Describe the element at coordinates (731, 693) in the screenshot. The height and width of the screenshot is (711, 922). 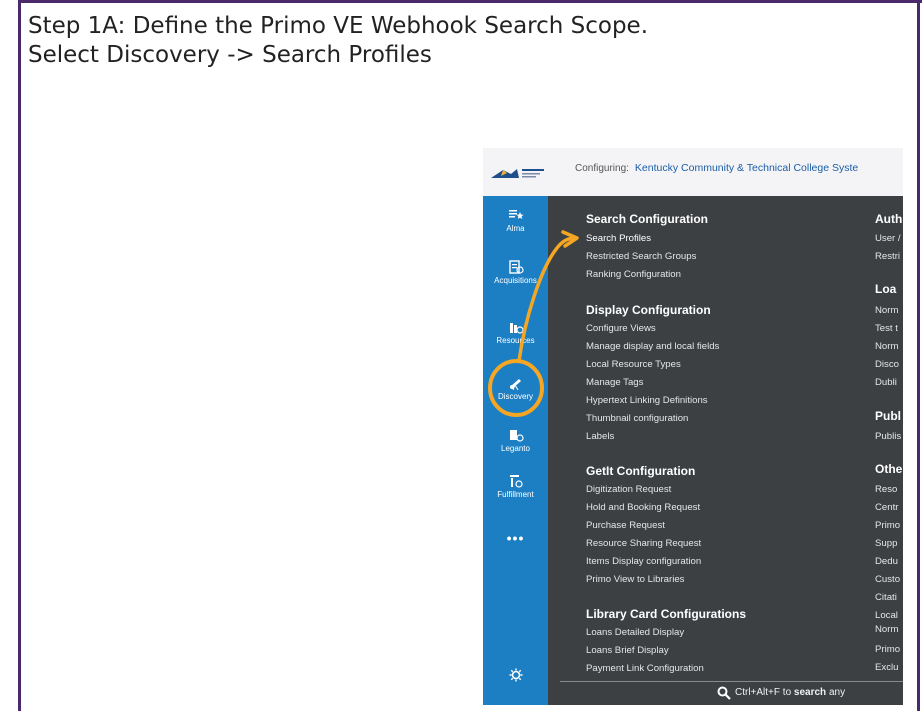
I see `menu-search-bar: Ctrl+Alt+F to search any` at that location.